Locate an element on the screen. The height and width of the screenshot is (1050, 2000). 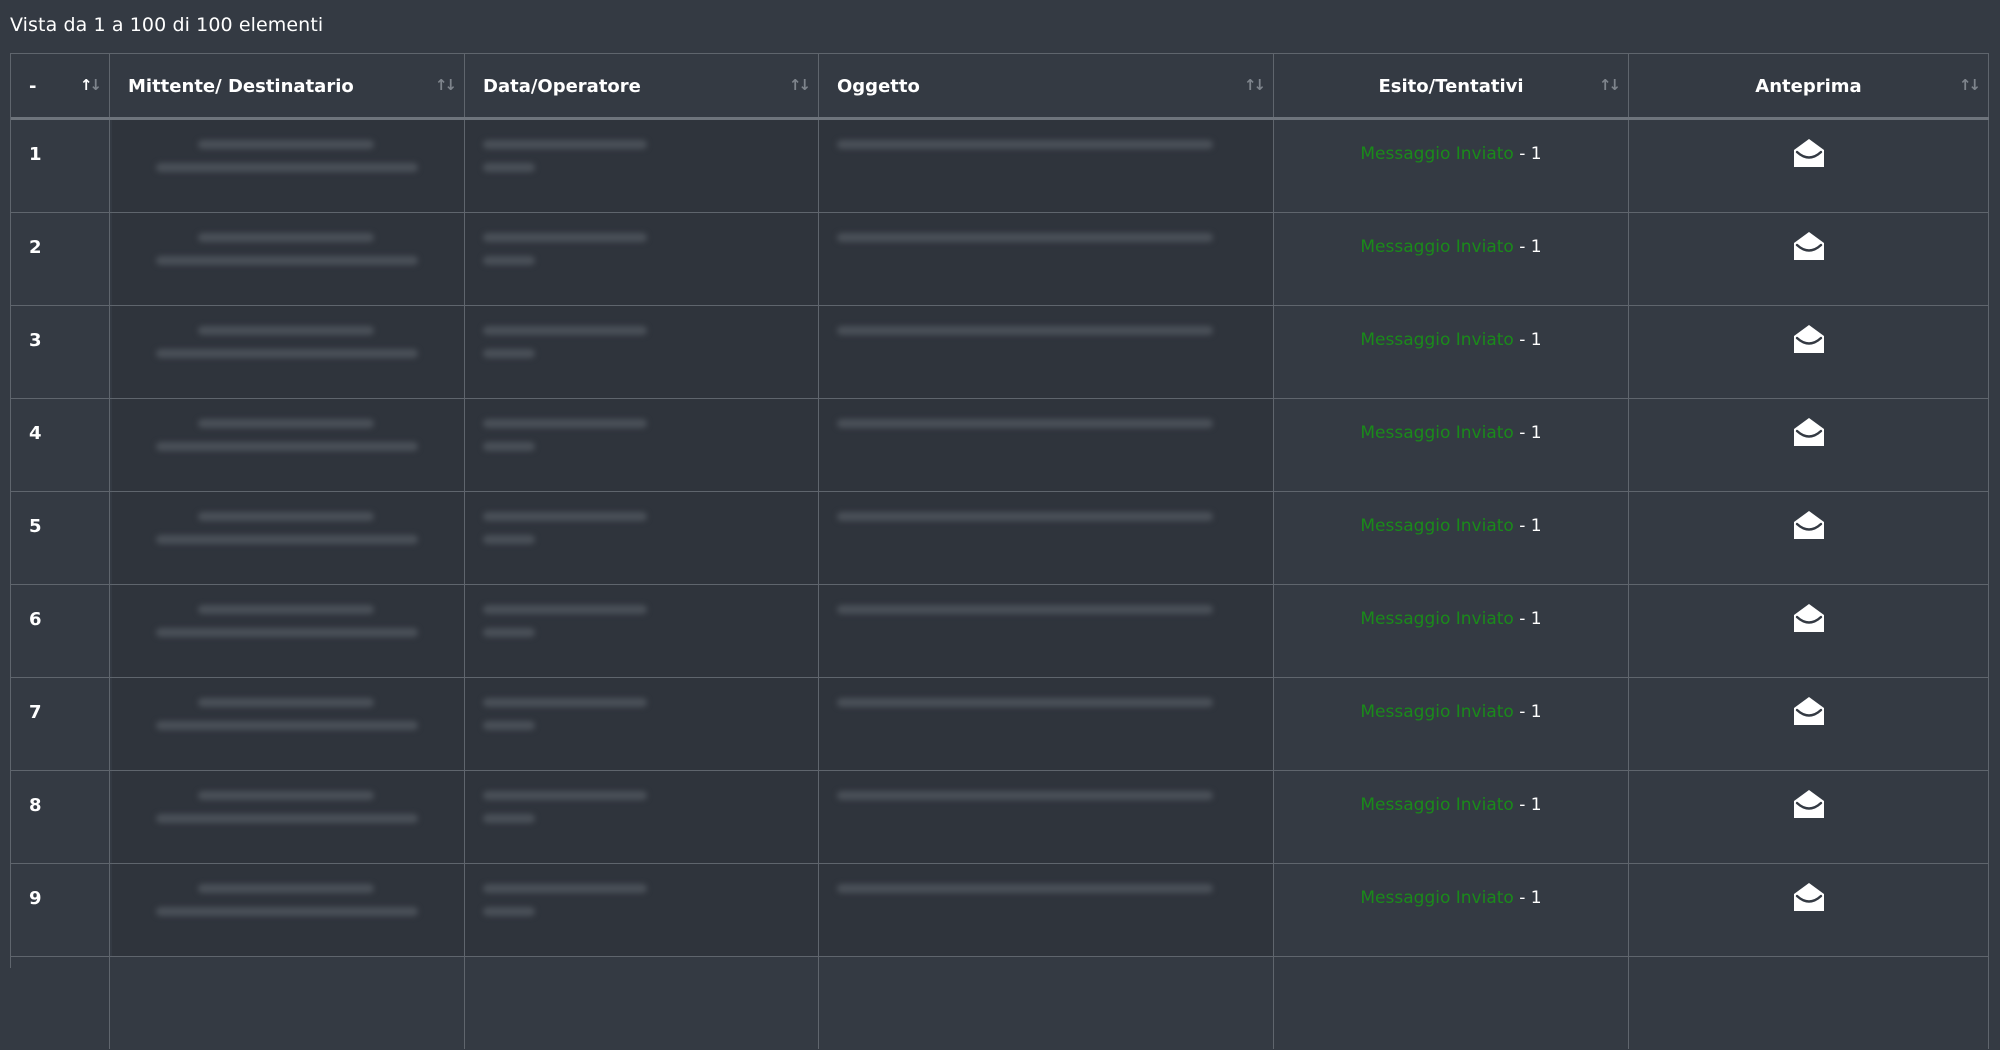
column-header-sender: Mittente/ Destinatario ↑↓ is located at coordinates (287, 85).